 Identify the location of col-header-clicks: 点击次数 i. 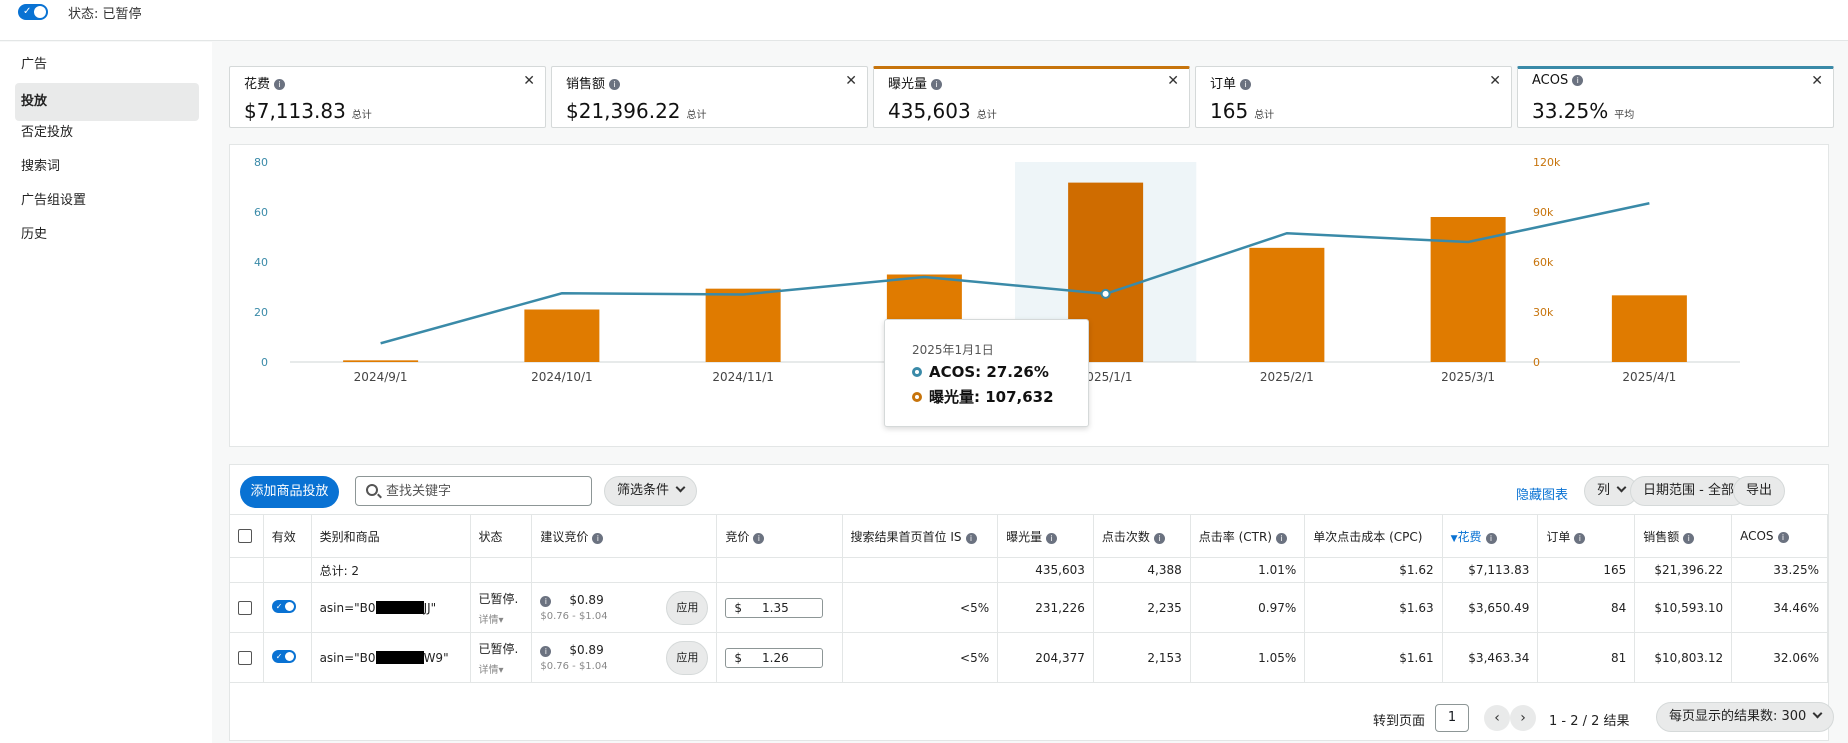
(1142, 536).